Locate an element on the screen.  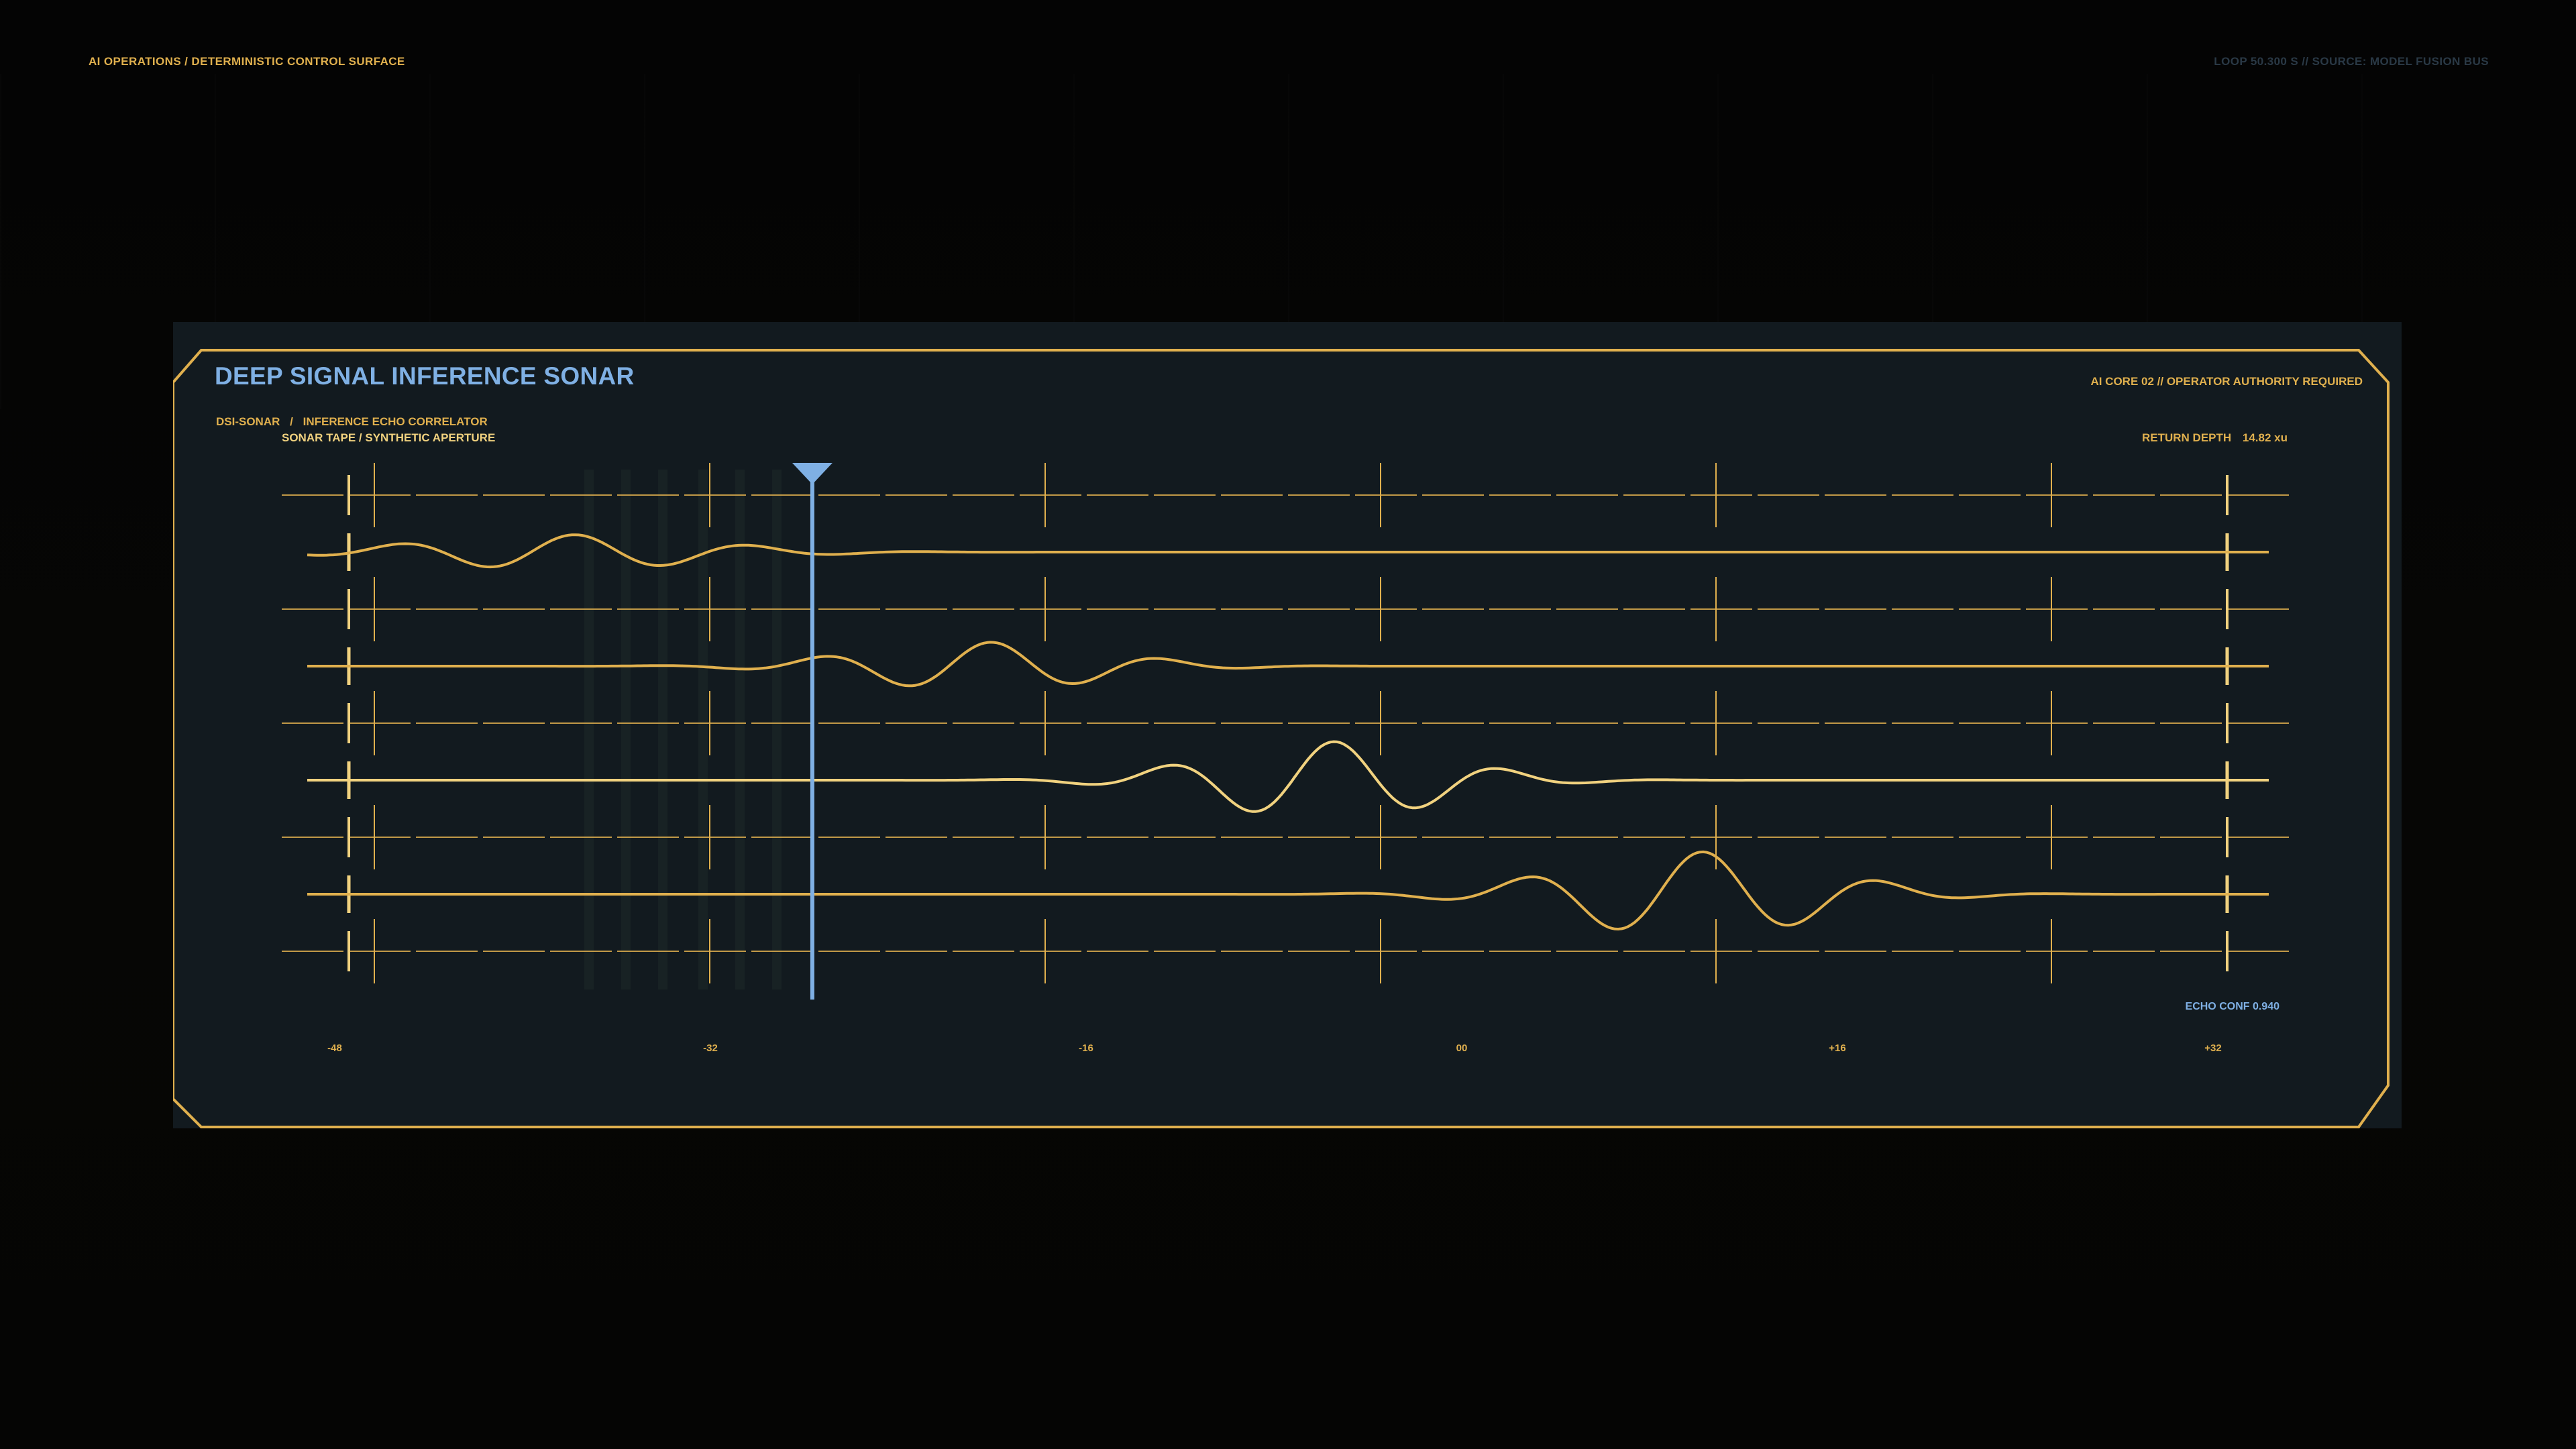
cursor-head-icon is located at coordinates (812, 473).